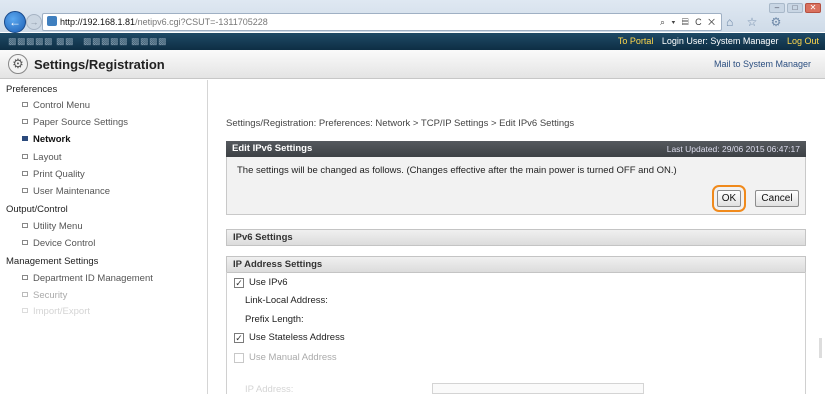 This screenshot has height=394, width=825. Describe the element at coordinates (272, 148) in the screenshot. I see `panel-title: Edit IPv6 Settings` at that location.